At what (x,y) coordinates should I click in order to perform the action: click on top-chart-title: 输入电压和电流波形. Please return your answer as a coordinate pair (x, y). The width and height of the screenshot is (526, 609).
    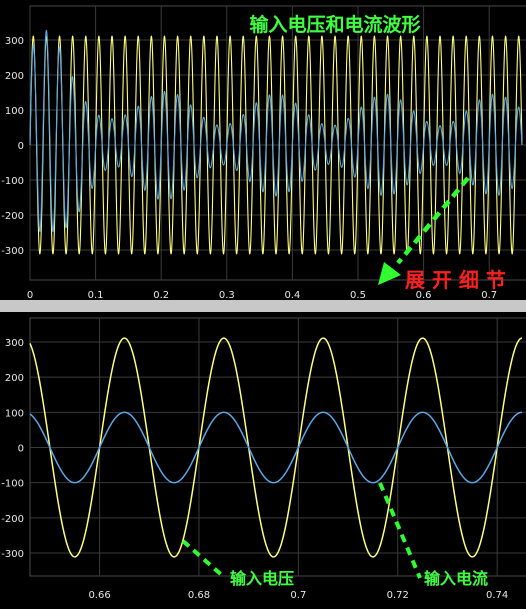
    Looking at the image, I should click on (334, 24).